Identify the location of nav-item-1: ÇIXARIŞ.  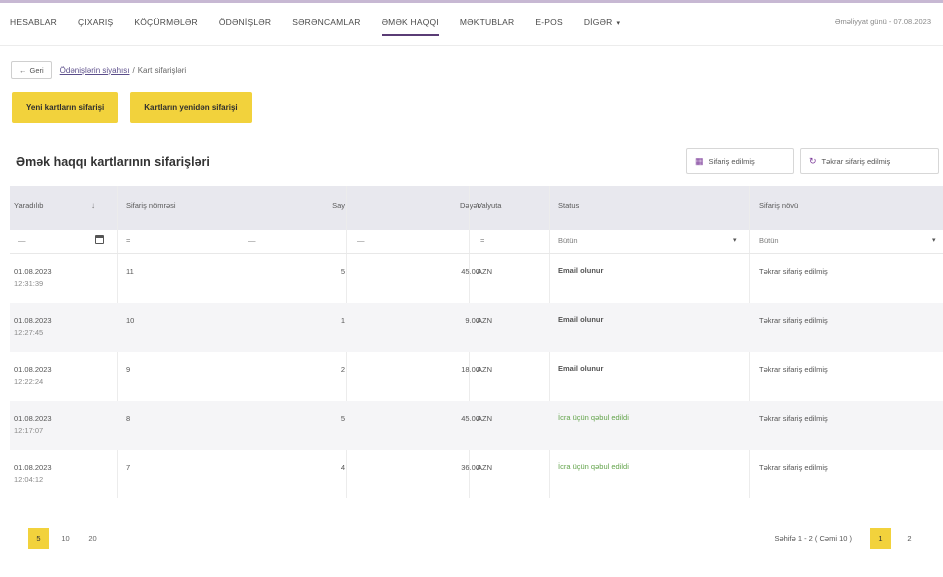
(95, 22).